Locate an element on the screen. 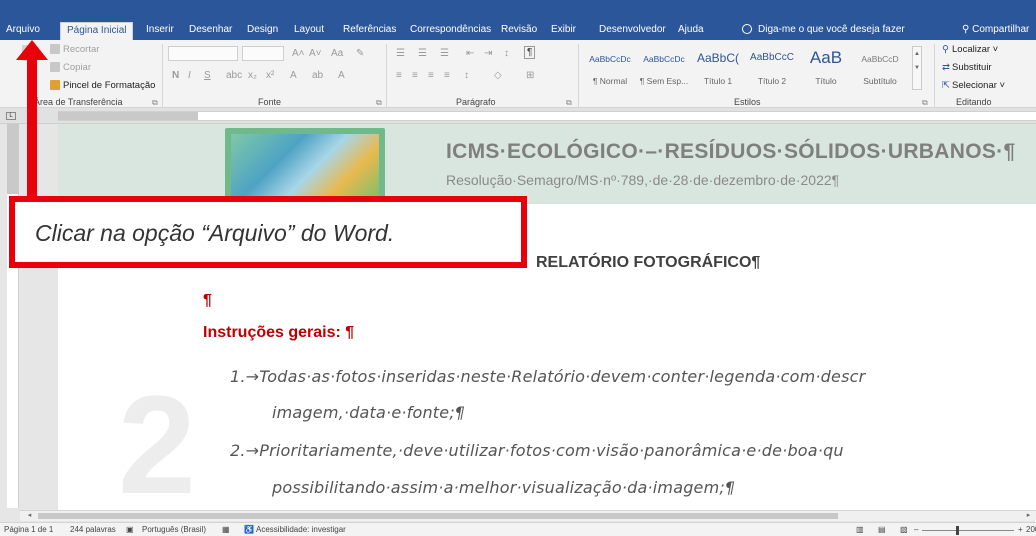 This screenshot has height=536, width=1036. macro-icon: ▦ is located at coordinates (226, 529).